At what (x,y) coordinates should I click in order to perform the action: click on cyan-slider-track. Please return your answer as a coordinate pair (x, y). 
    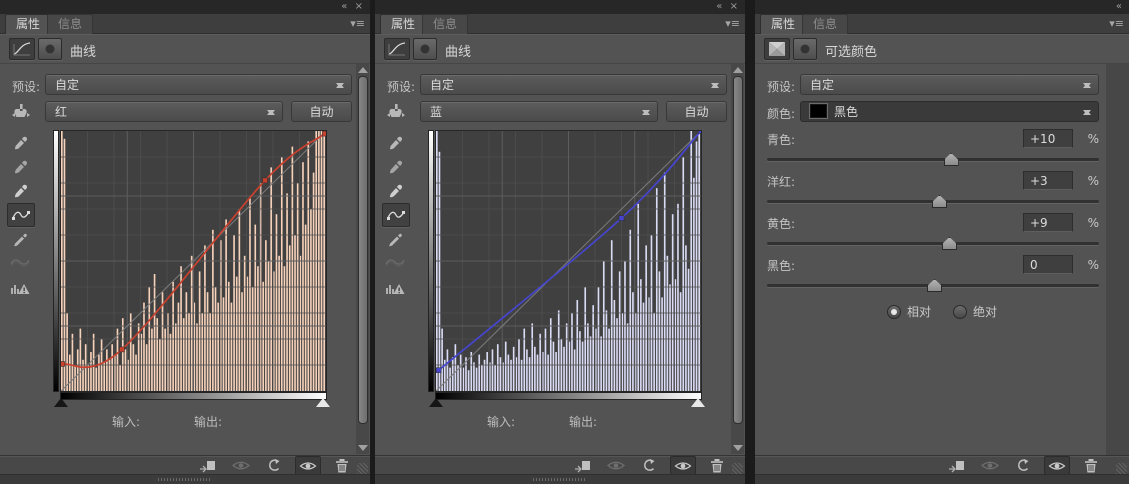
    Looking at the image, I should click on (933, 159).